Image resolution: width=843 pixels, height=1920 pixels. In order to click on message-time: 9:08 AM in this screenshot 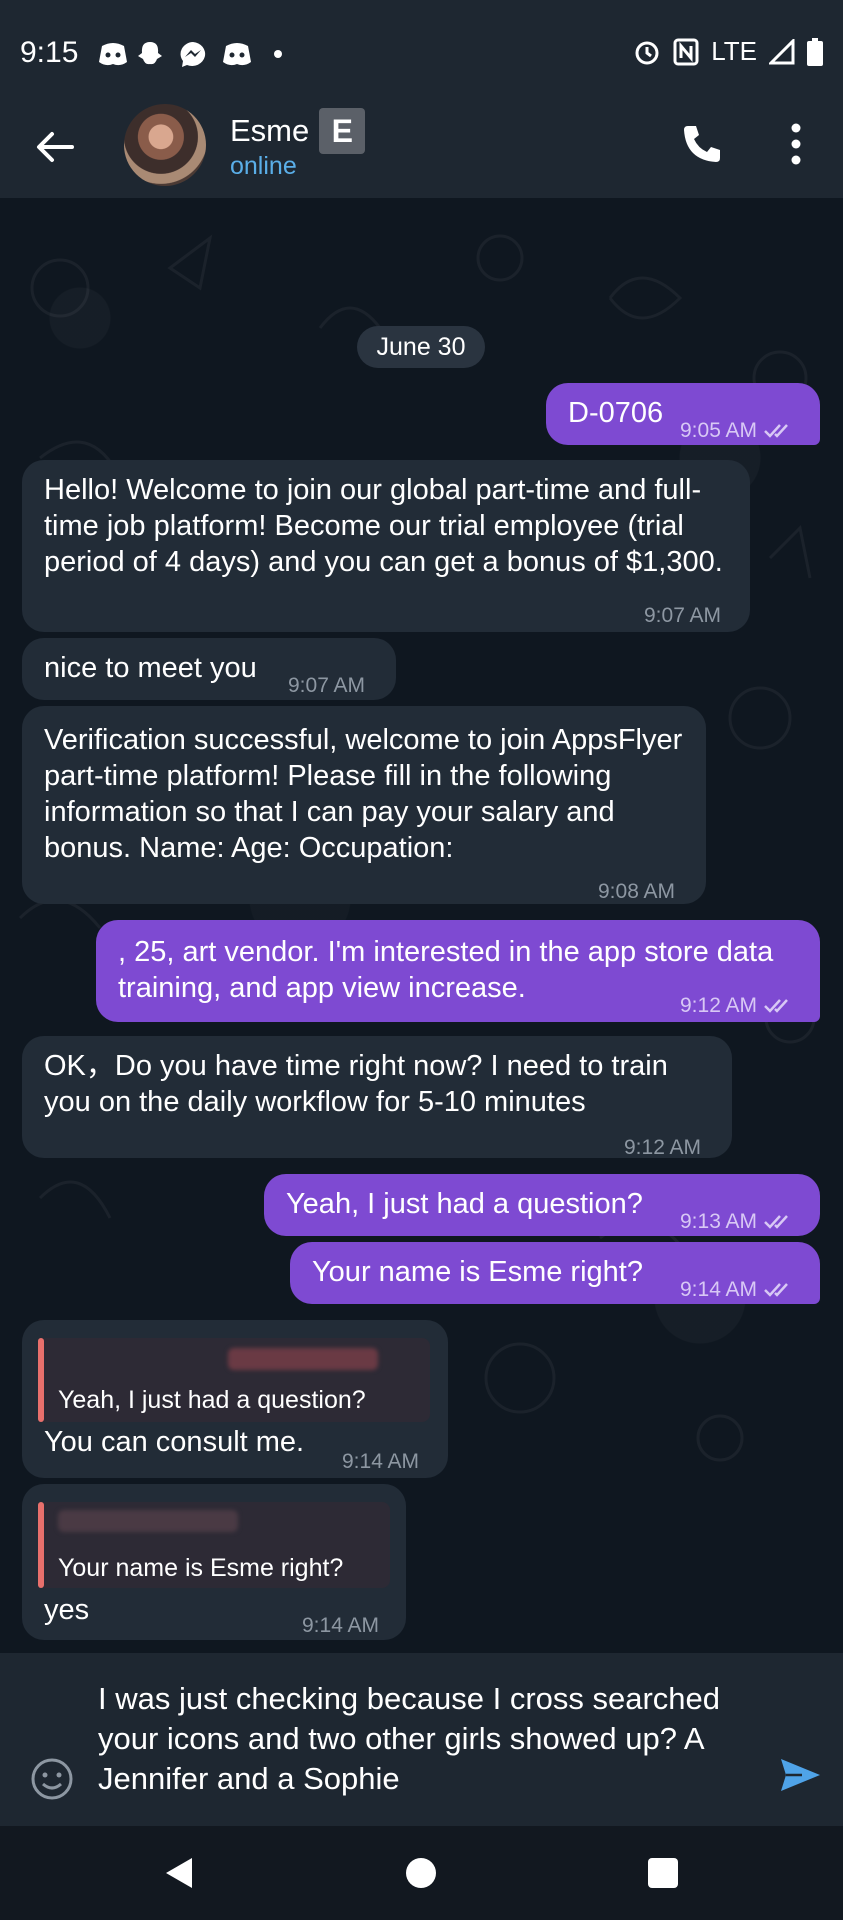, I will do `click(637, 891)`.